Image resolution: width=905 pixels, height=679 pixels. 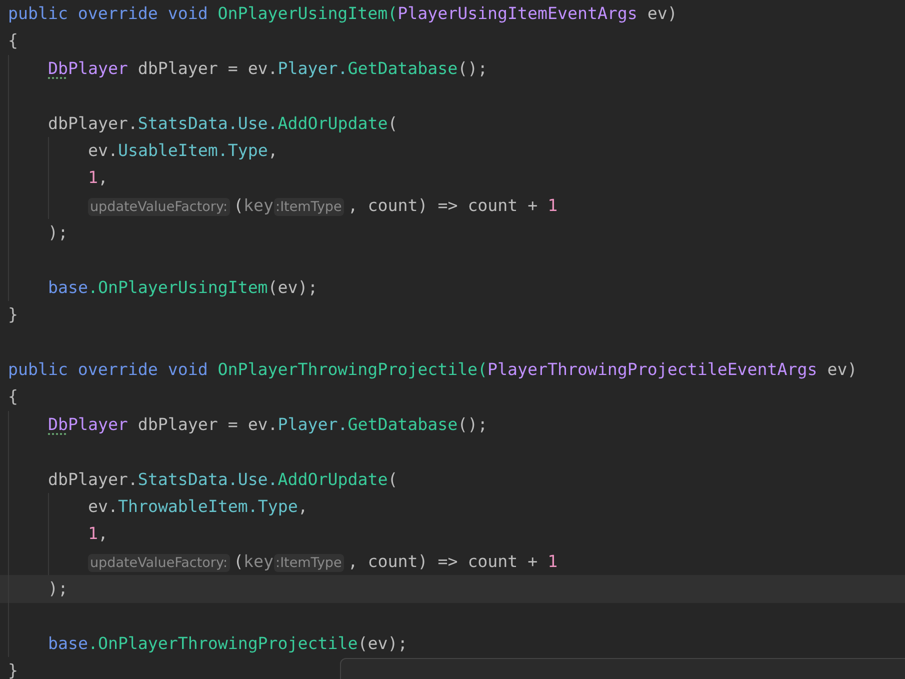 What do you see at coordinates (183, 151) in the screenshot?
I see `code-line: ev.UsableItem.Type,` at bounding box center [183, 151].